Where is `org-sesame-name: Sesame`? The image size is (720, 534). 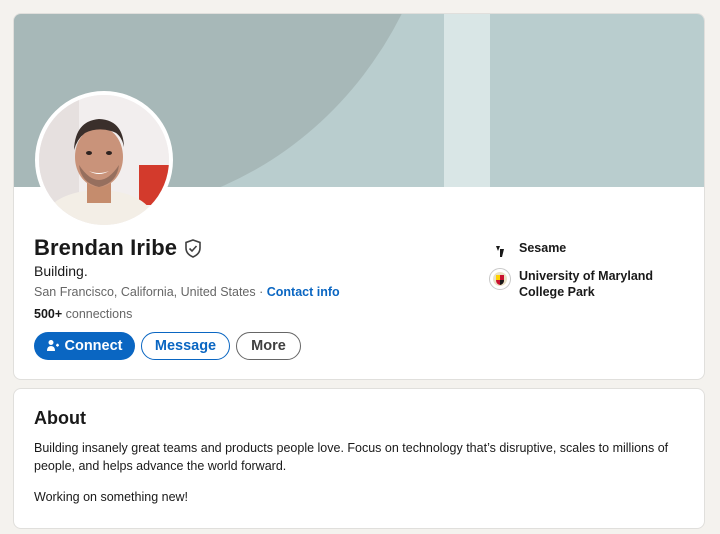
org-sesame-name: Sesame is located at coordinates (543, 248).